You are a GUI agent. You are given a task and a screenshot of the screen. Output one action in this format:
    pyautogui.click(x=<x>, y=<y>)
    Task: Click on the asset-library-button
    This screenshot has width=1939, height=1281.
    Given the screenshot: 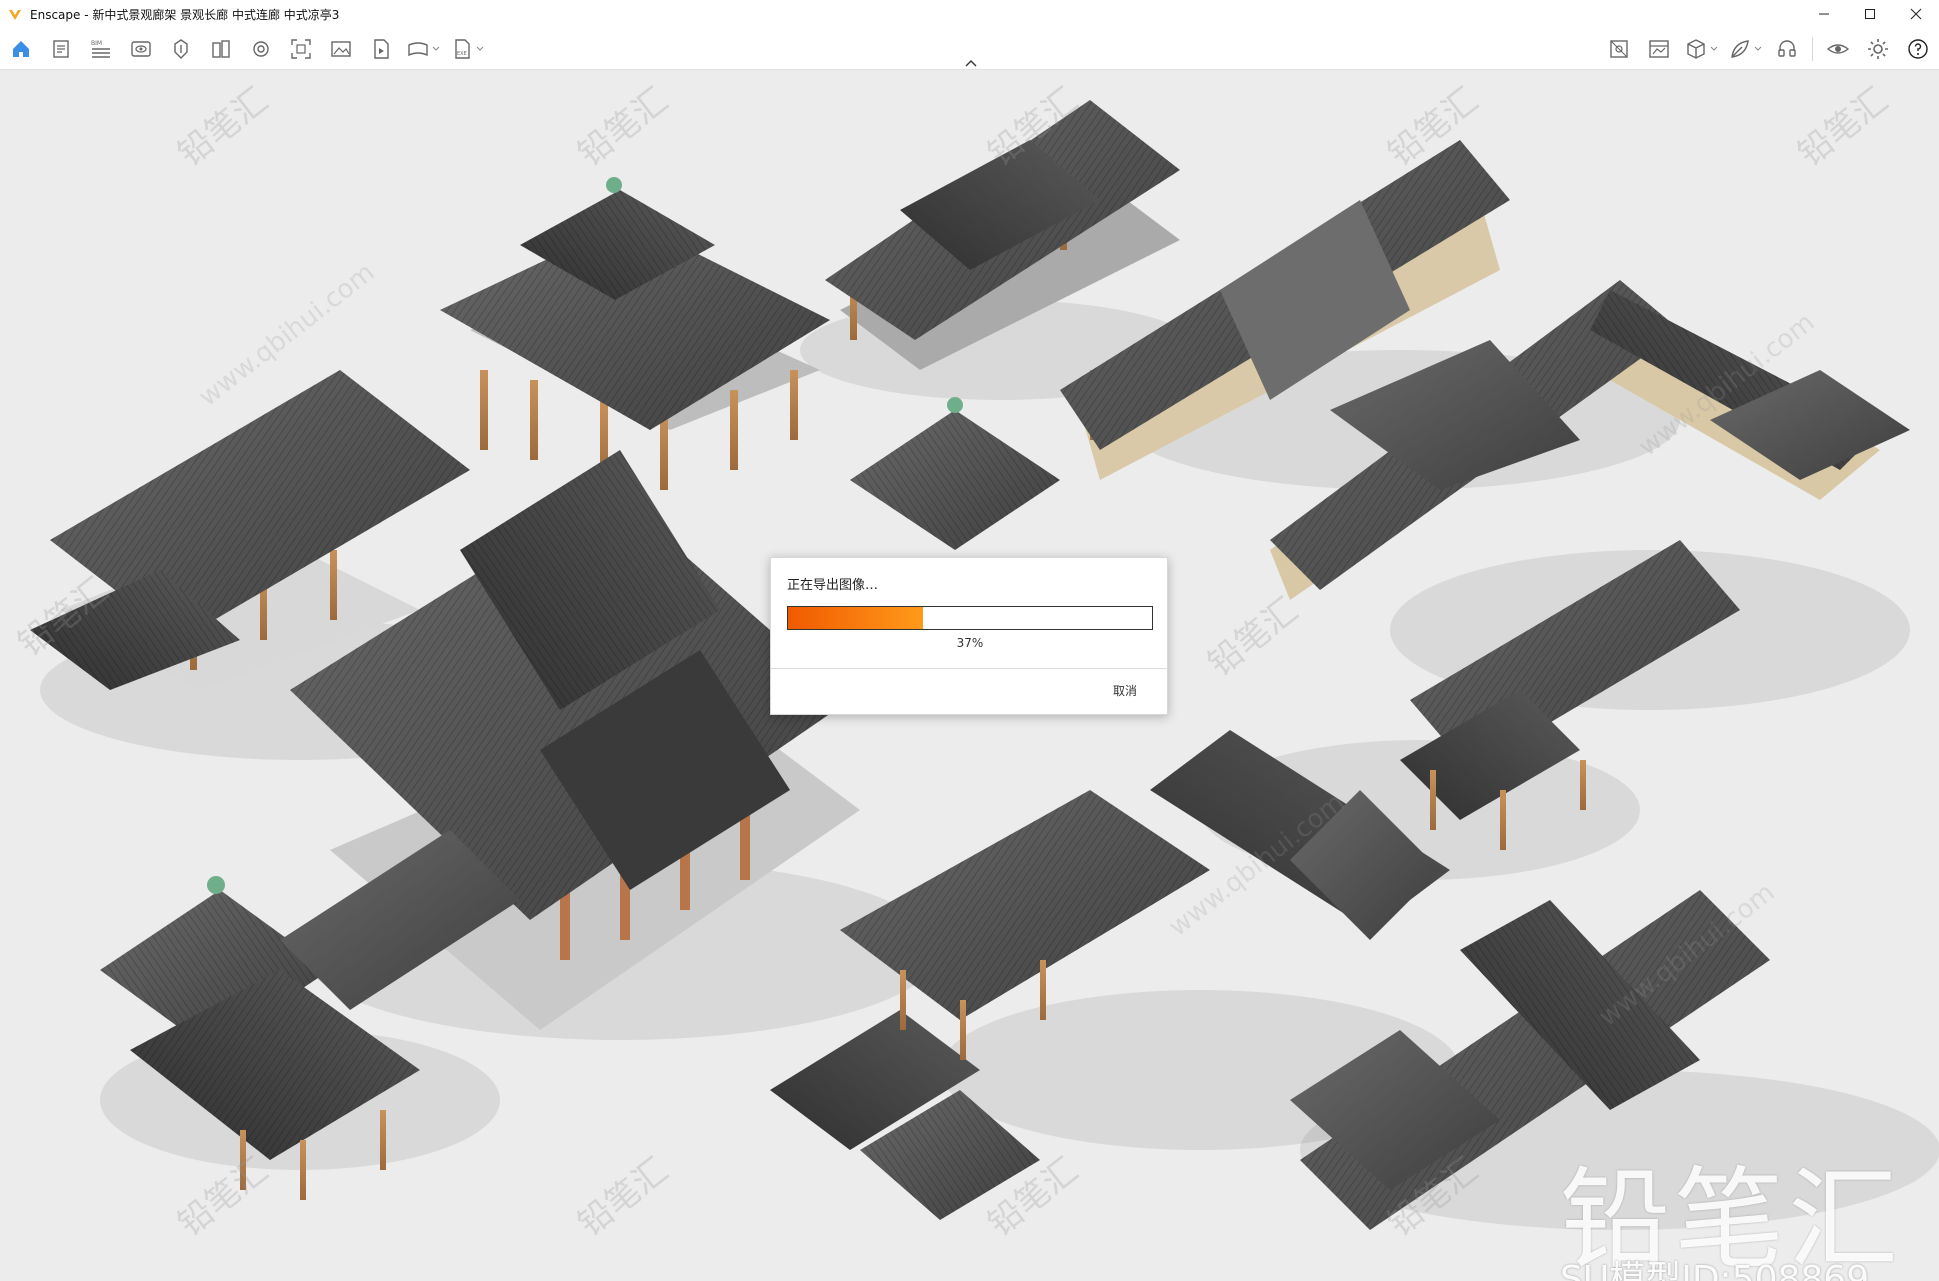 What is the action you would take?
    pyautogui.click(x=181, y=49)
    